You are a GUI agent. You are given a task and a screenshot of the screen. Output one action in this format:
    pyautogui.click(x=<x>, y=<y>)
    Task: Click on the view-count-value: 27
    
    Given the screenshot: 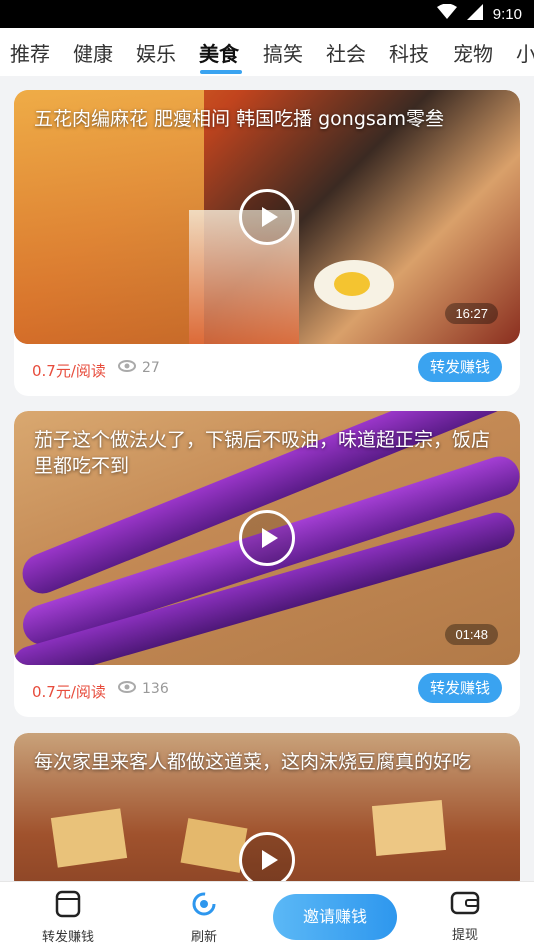 What is the action you would take?
    pyautogui.click(x=151, y=368)
    